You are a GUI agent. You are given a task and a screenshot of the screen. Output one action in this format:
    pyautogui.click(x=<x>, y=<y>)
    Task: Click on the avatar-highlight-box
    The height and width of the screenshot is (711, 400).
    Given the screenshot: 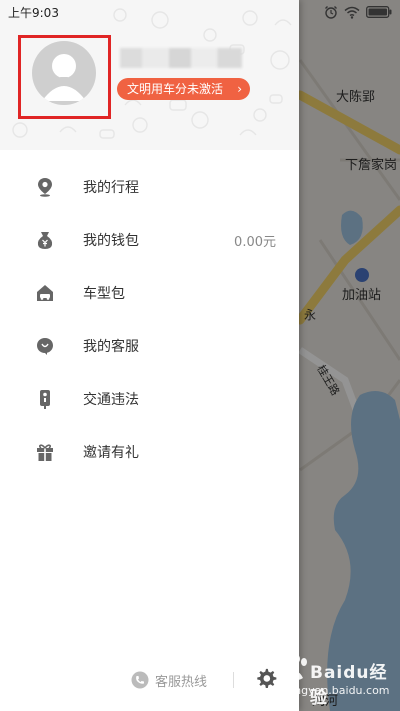 What is the action you would take?
    pyautogui.click(x=64, y=77)
    